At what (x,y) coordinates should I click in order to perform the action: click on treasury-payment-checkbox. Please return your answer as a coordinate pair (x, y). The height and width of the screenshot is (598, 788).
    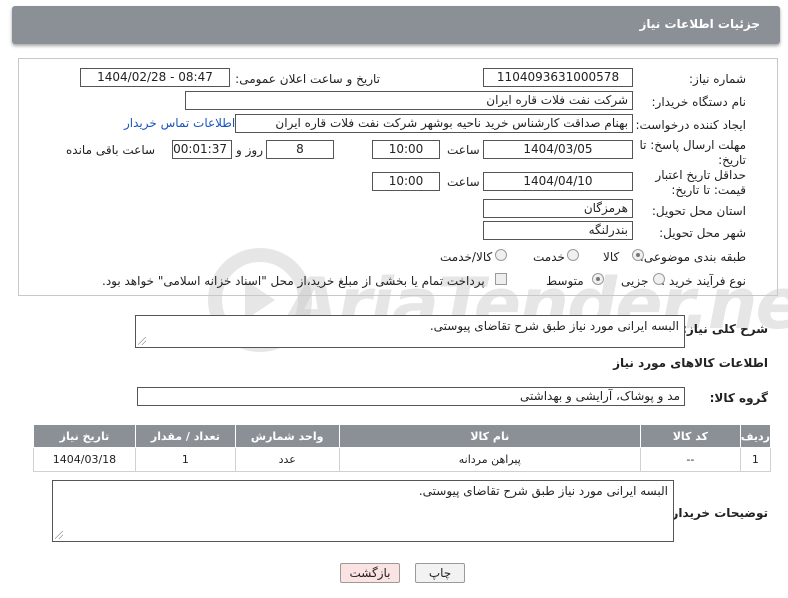
    Looking at the image, I should click on (501, 279).